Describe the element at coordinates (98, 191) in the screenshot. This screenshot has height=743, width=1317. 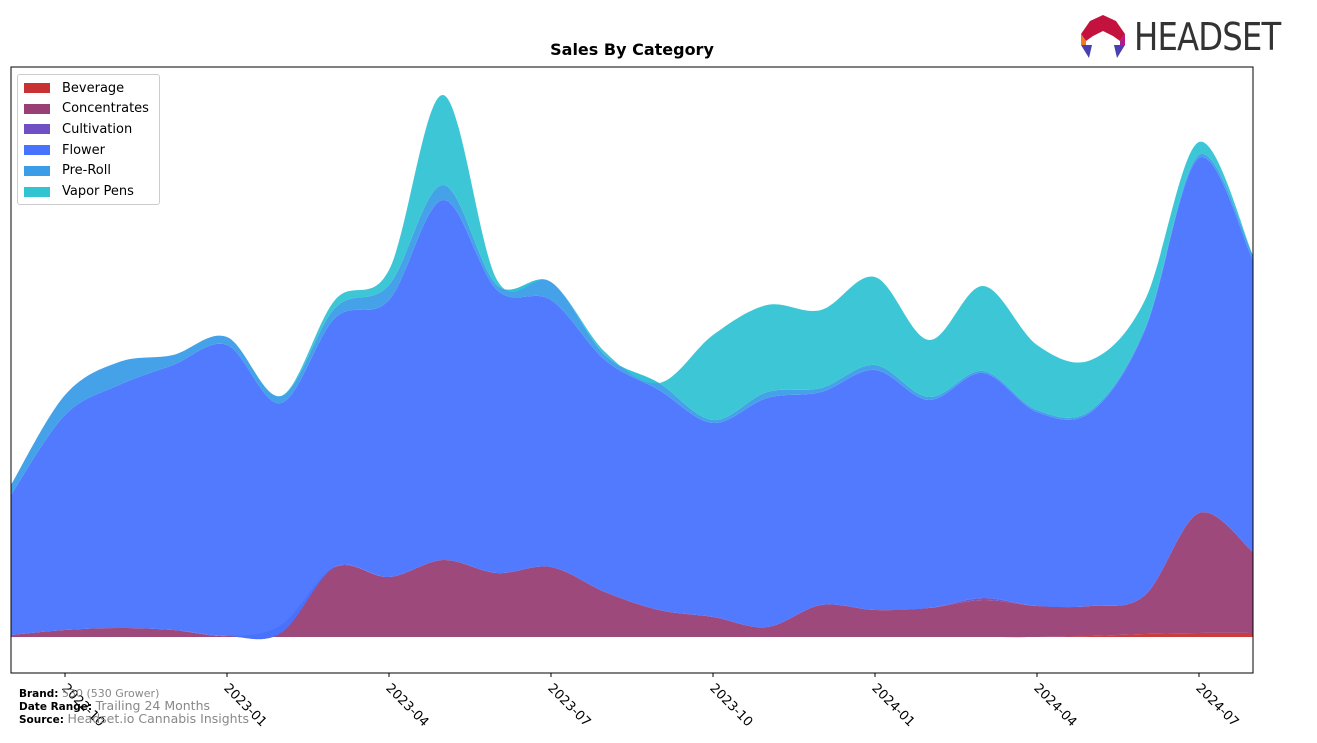
I see `legend-label: Vapor Pens` at that location.